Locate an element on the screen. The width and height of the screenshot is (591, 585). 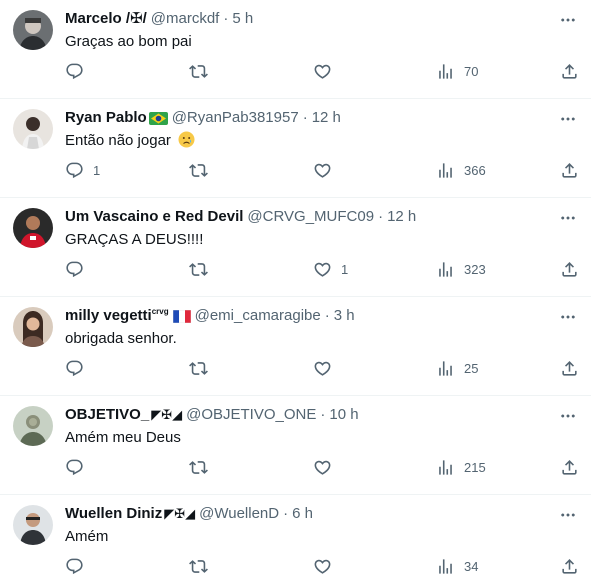
view-count: 25 is located at coordinates (471, 368).